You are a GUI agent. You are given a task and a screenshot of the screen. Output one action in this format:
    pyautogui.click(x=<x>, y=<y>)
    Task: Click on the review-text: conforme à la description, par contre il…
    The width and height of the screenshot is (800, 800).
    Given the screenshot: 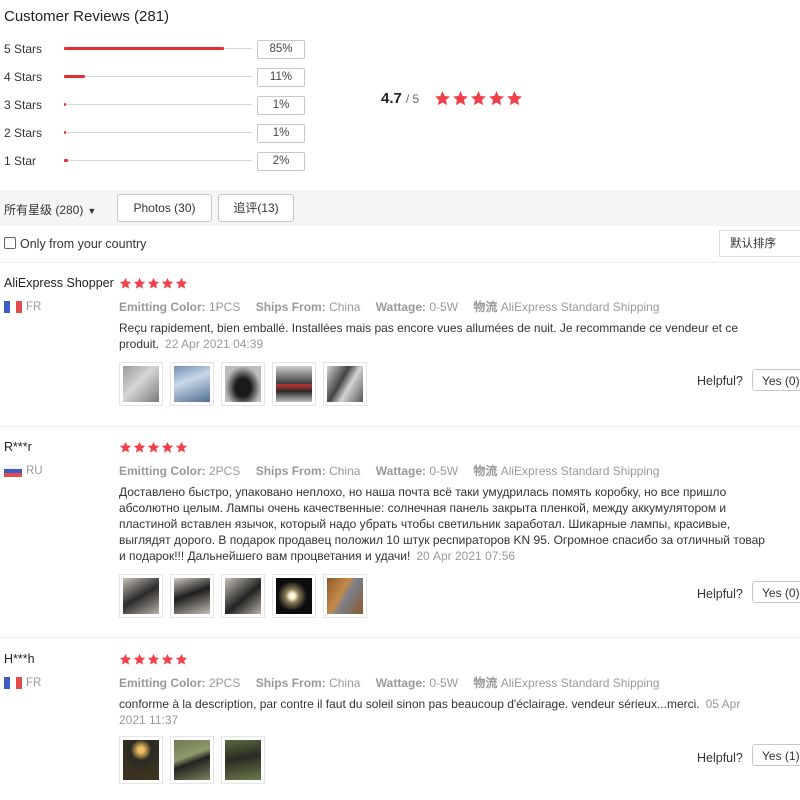 What is the action you would take?
    pyautogui.click(x=444, y=712)
    